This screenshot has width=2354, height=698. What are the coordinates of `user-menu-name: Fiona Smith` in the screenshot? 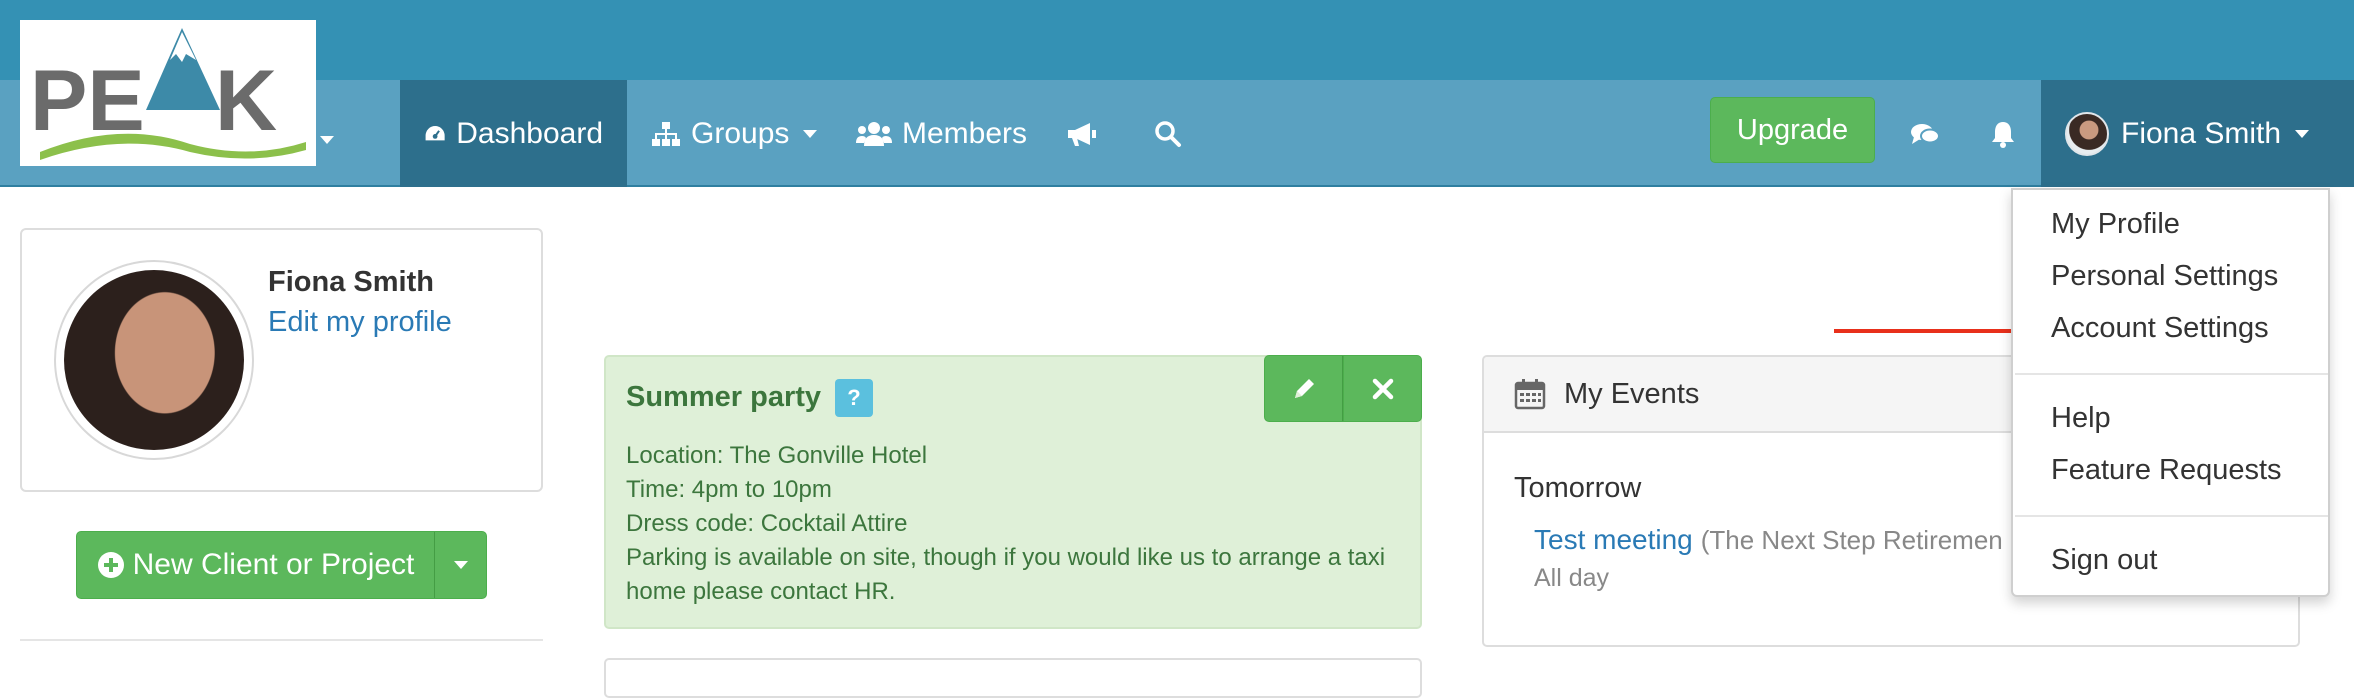 It's located at (2201, 133).